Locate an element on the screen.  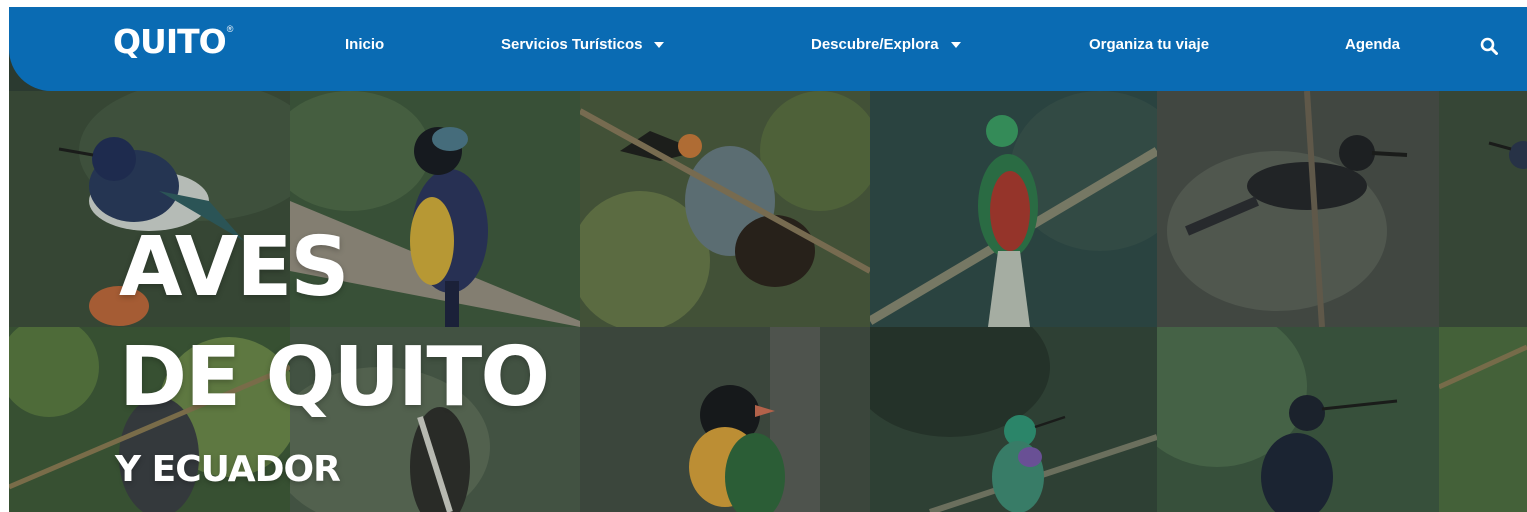
bird-photo-edge-right-bottom is located at coordinates (1483, 419).